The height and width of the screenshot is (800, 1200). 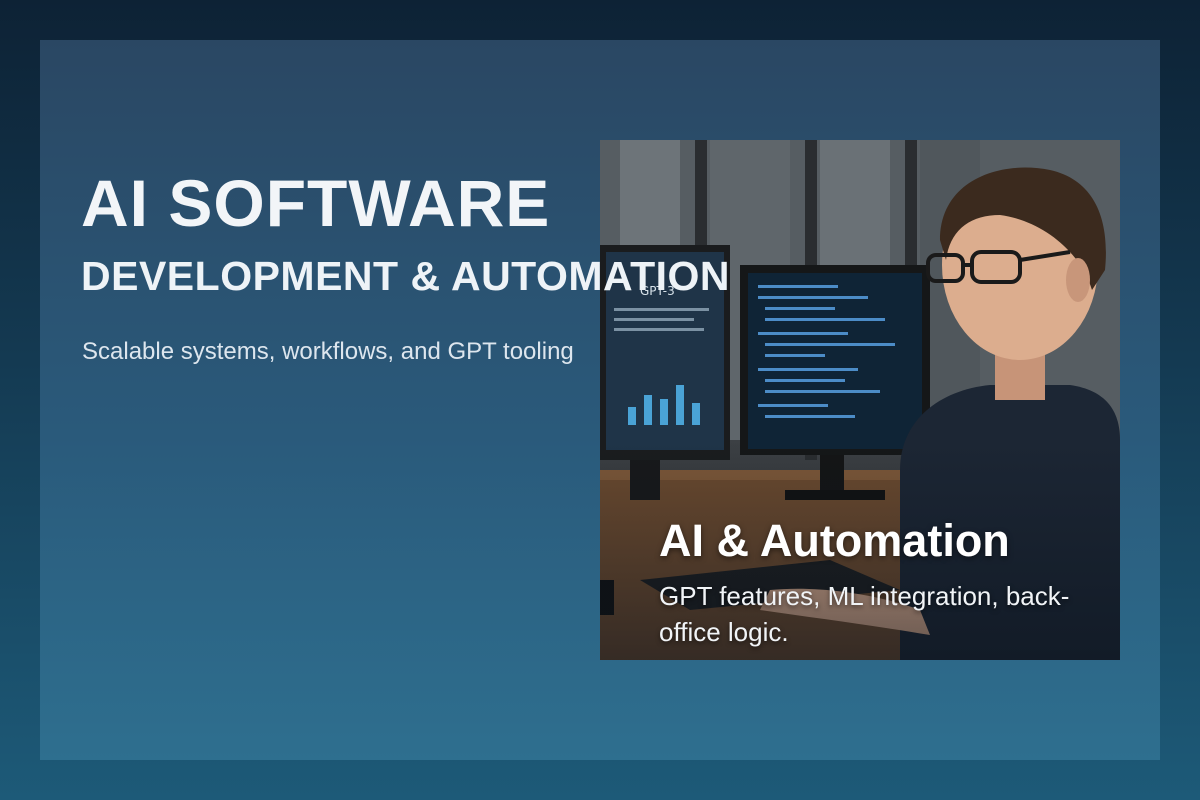 What do you see at coordinates (406, 276) in the screenshot?
I see `hero-subtitle: DEVELOPMENT & AUTOMATION` at bounding box center [406, 276].